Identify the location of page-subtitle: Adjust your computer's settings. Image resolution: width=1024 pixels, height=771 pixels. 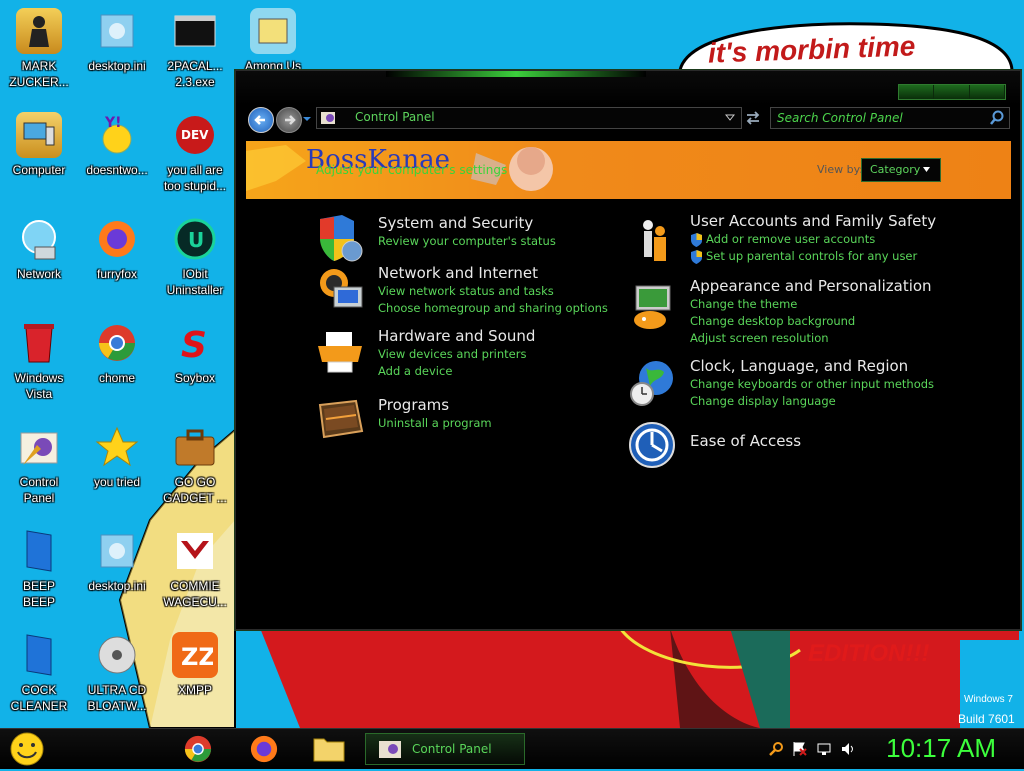
(412, 170).